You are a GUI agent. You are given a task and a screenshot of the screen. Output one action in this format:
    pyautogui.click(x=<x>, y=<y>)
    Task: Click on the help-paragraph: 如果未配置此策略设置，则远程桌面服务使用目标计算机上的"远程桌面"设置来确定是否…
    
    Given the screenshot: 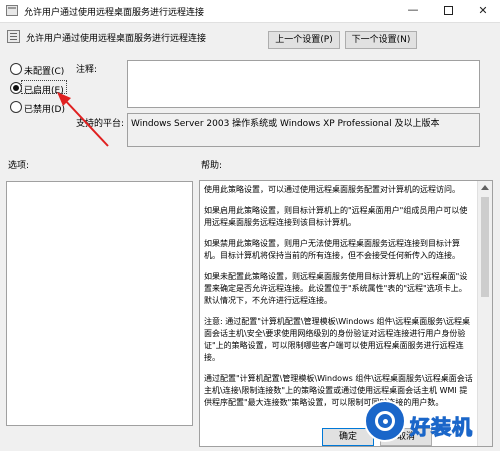 What is the action you would take?
    pyautogui.click(x=336, y=288)
    